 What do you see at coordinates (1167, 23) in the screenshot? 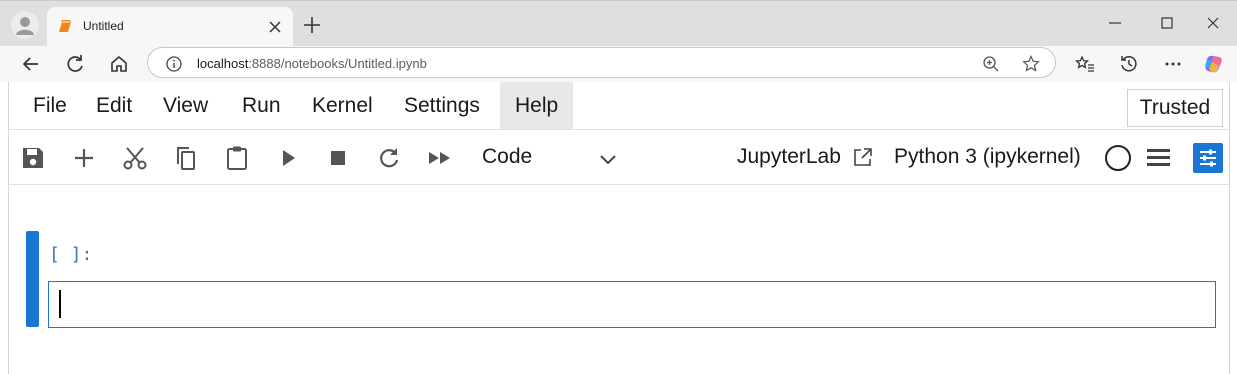
I see `maximize-icon` at bounding box center [1167, 23].